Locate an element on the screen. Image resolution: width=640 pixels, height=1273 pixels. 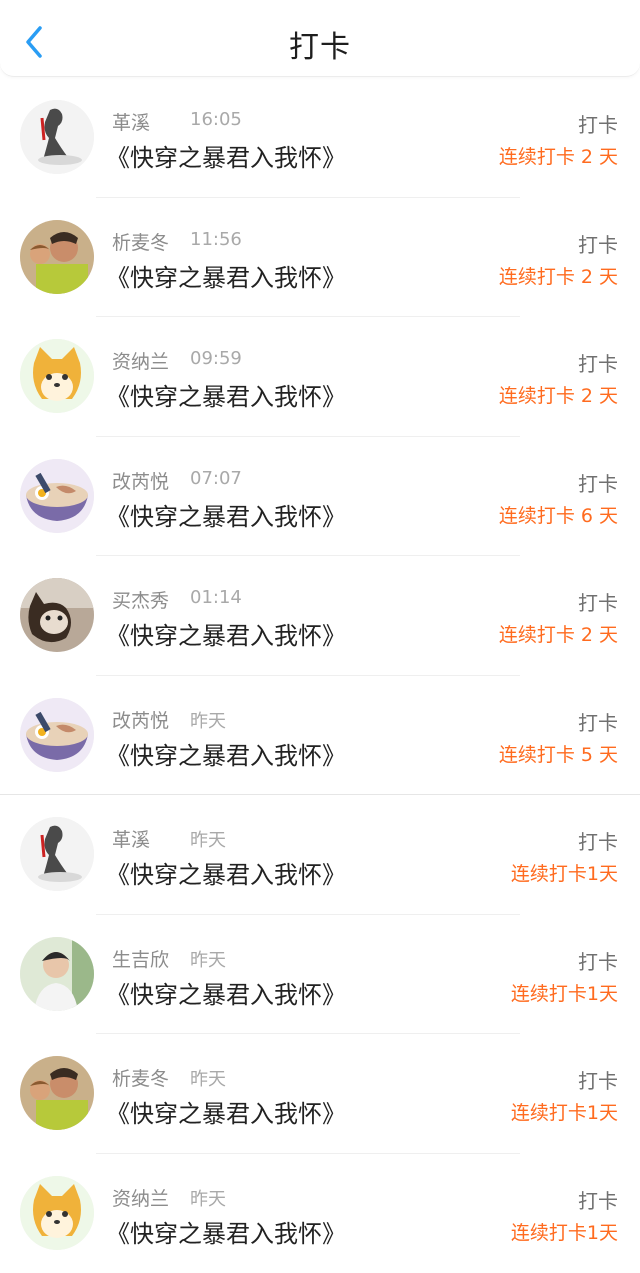
streak-text: 连续打卡 5 天 is located at coordinates (558, 754).